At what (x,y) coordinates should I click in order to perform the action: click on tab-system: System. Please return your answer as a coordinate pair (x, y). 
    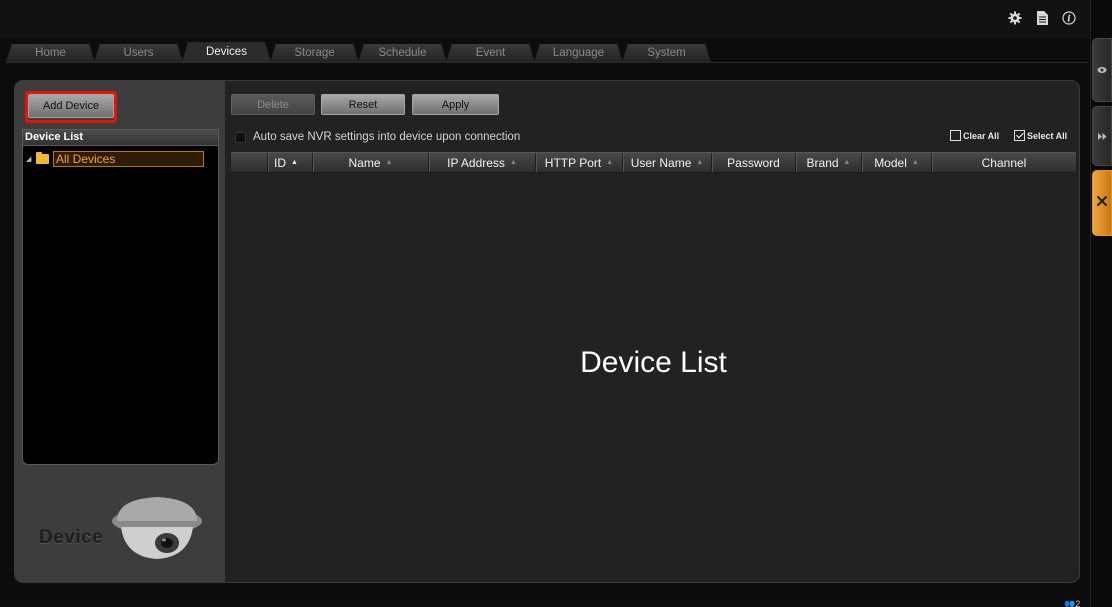
    Looking at the image, I should click on (666, 53).